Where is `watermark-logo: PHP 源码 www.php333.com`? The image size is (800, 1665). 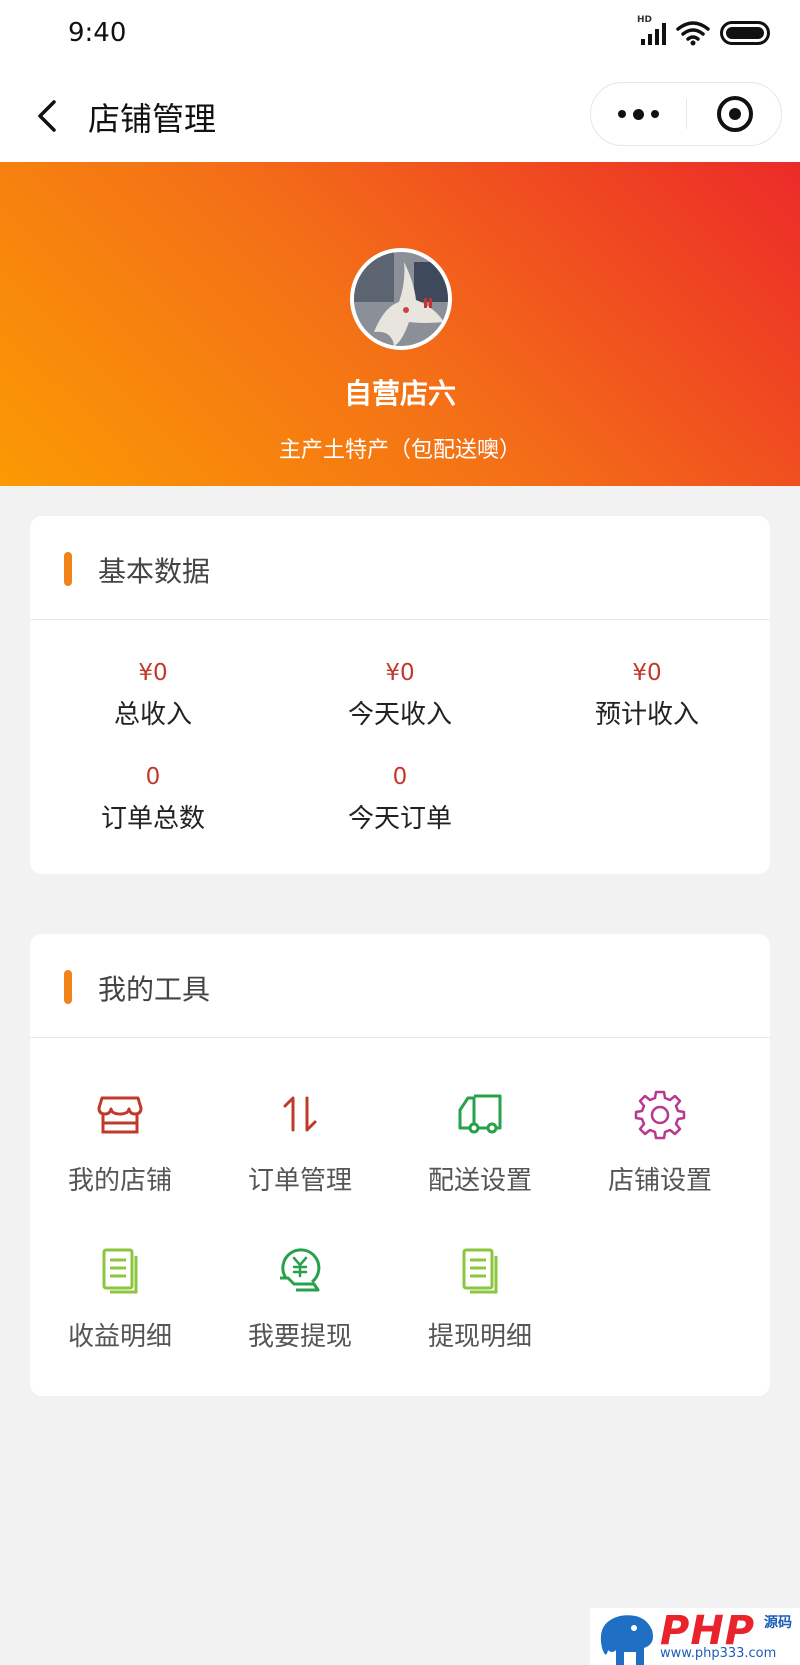 watermark-logo: PHP 源码 www.php333.com is located at coordinates (695, 1636).